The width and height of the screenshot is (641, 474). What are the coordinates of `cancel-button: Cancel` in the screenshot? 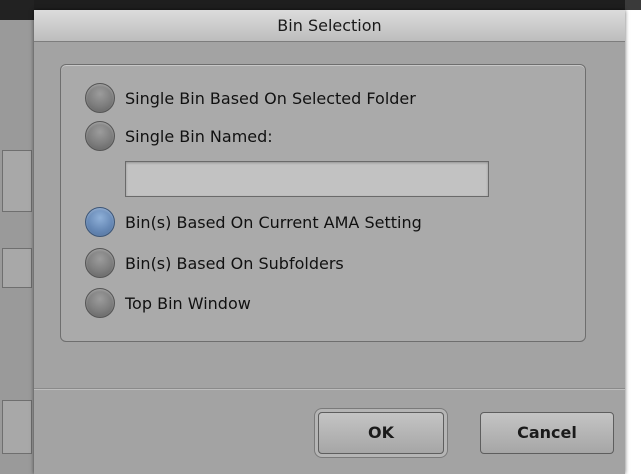 It's located at (547, 433).